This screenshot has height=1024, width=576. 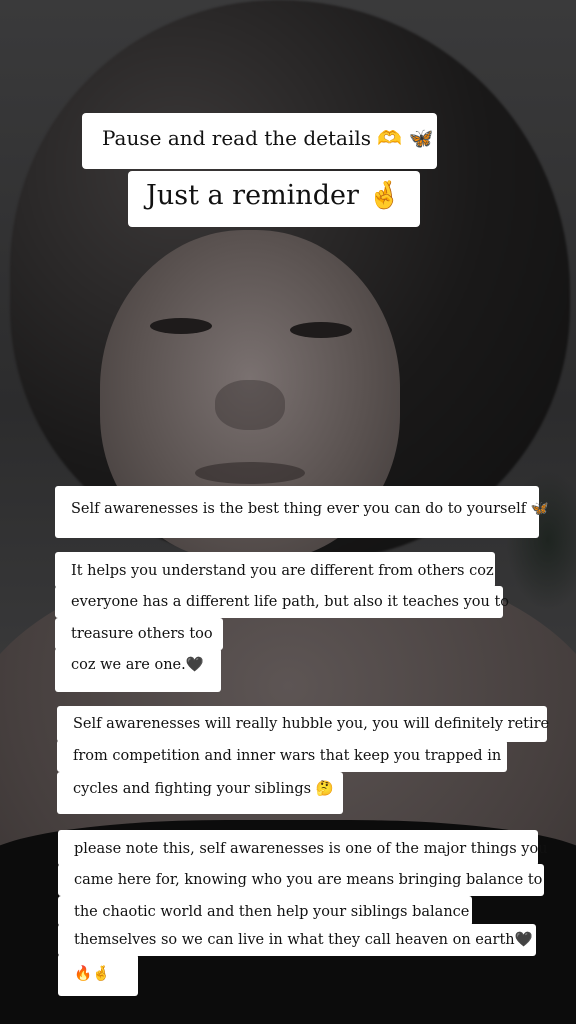 What do you see at coordinates (250, 473) in the screenshot?
I see `mouth` at bounding box center [250, 473].